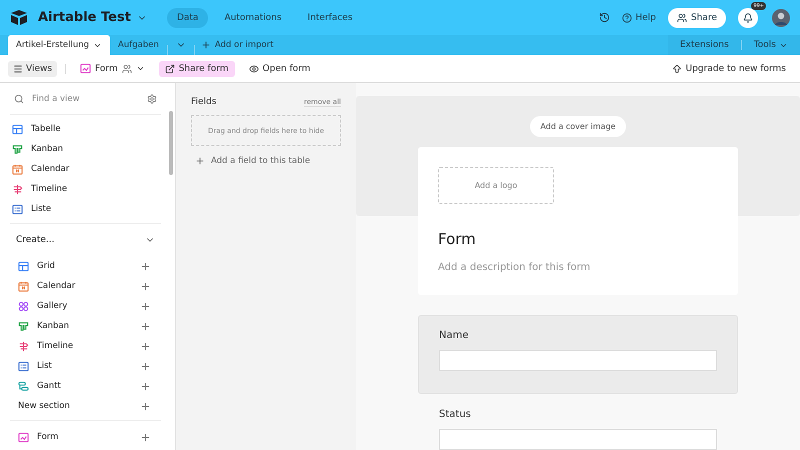  What do you see at coordinates (203, 102) in the screenshot?
I see `fields-title: Fields` at bounding box center [203, 102].